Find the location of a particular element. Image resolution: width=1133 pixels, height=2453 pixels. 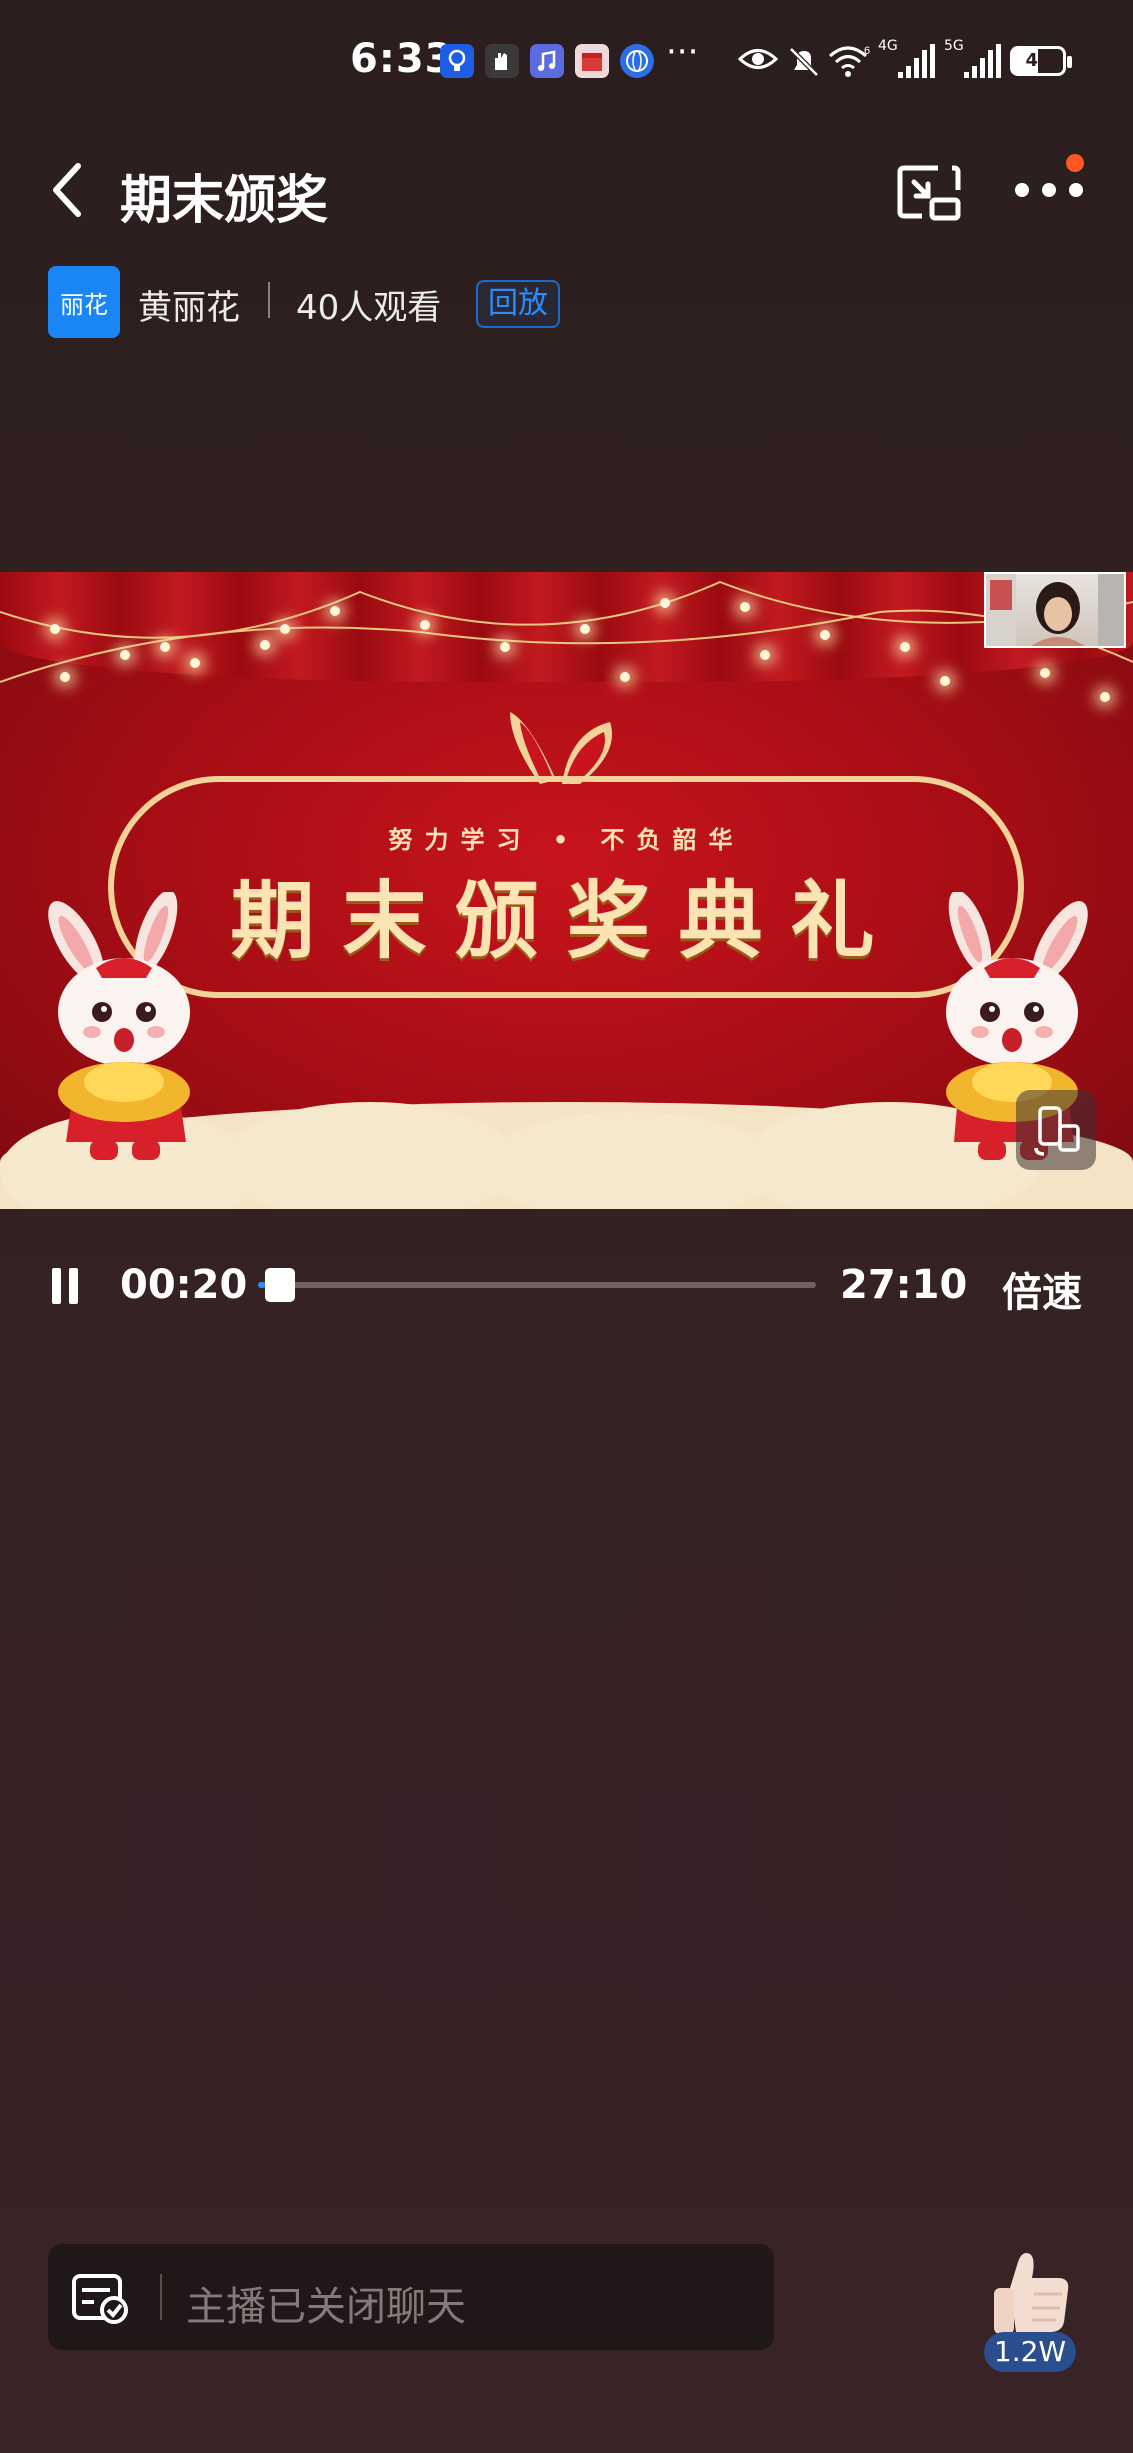

playback-speed-button: 倍速 is located at coordinates (1042, 1289).